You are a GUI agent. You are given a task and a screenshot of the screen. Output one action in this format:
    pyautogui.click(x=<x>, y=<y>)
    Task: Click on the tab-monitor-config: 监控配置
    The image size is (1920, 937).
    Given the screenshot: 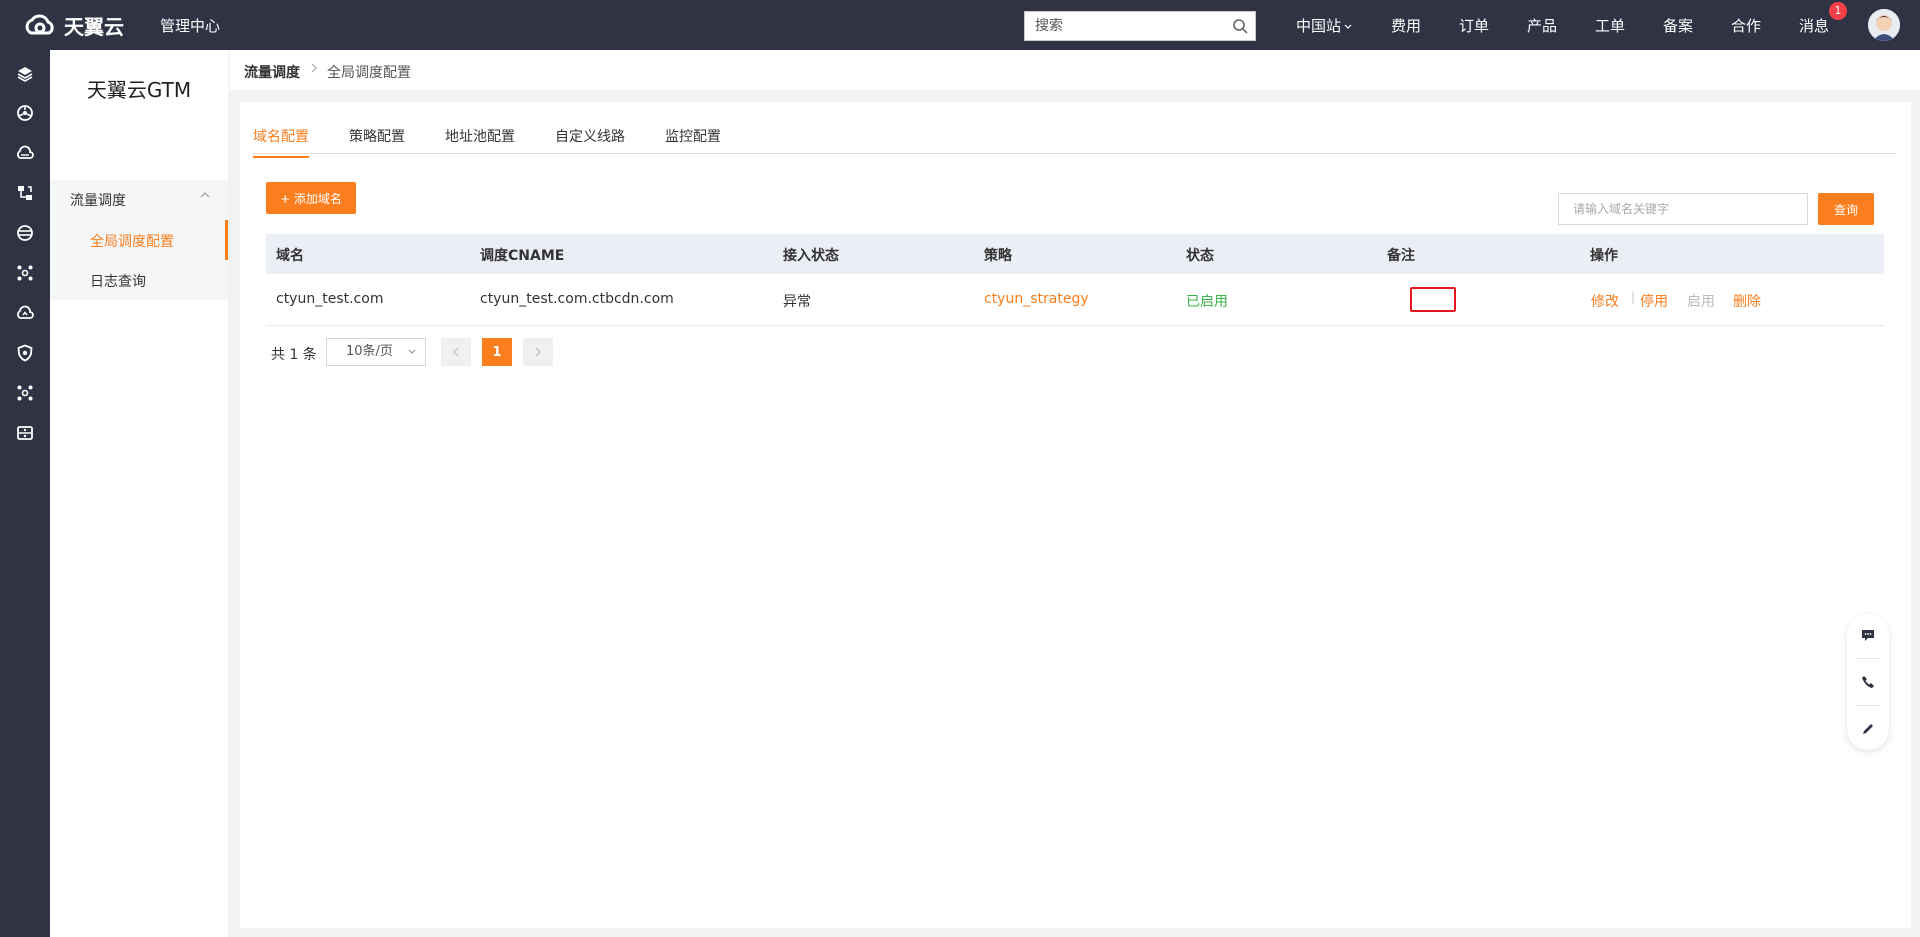 What is the action you would take?
    pyautogui.click(x=693, y=141)
    